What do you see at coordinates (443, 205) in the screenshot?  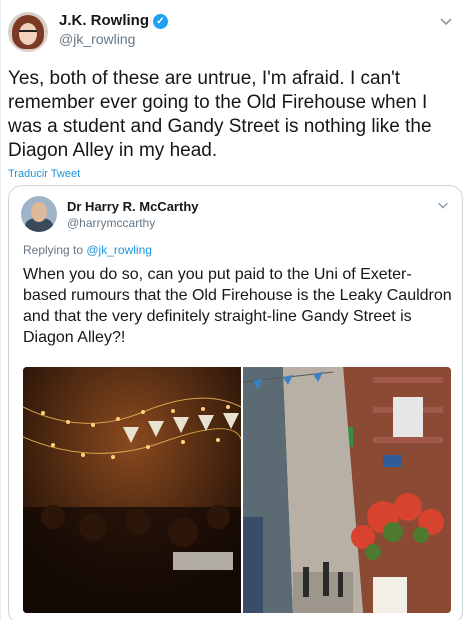 I see `quoted-chevron-down-icon` at bounding box center [443, 205].